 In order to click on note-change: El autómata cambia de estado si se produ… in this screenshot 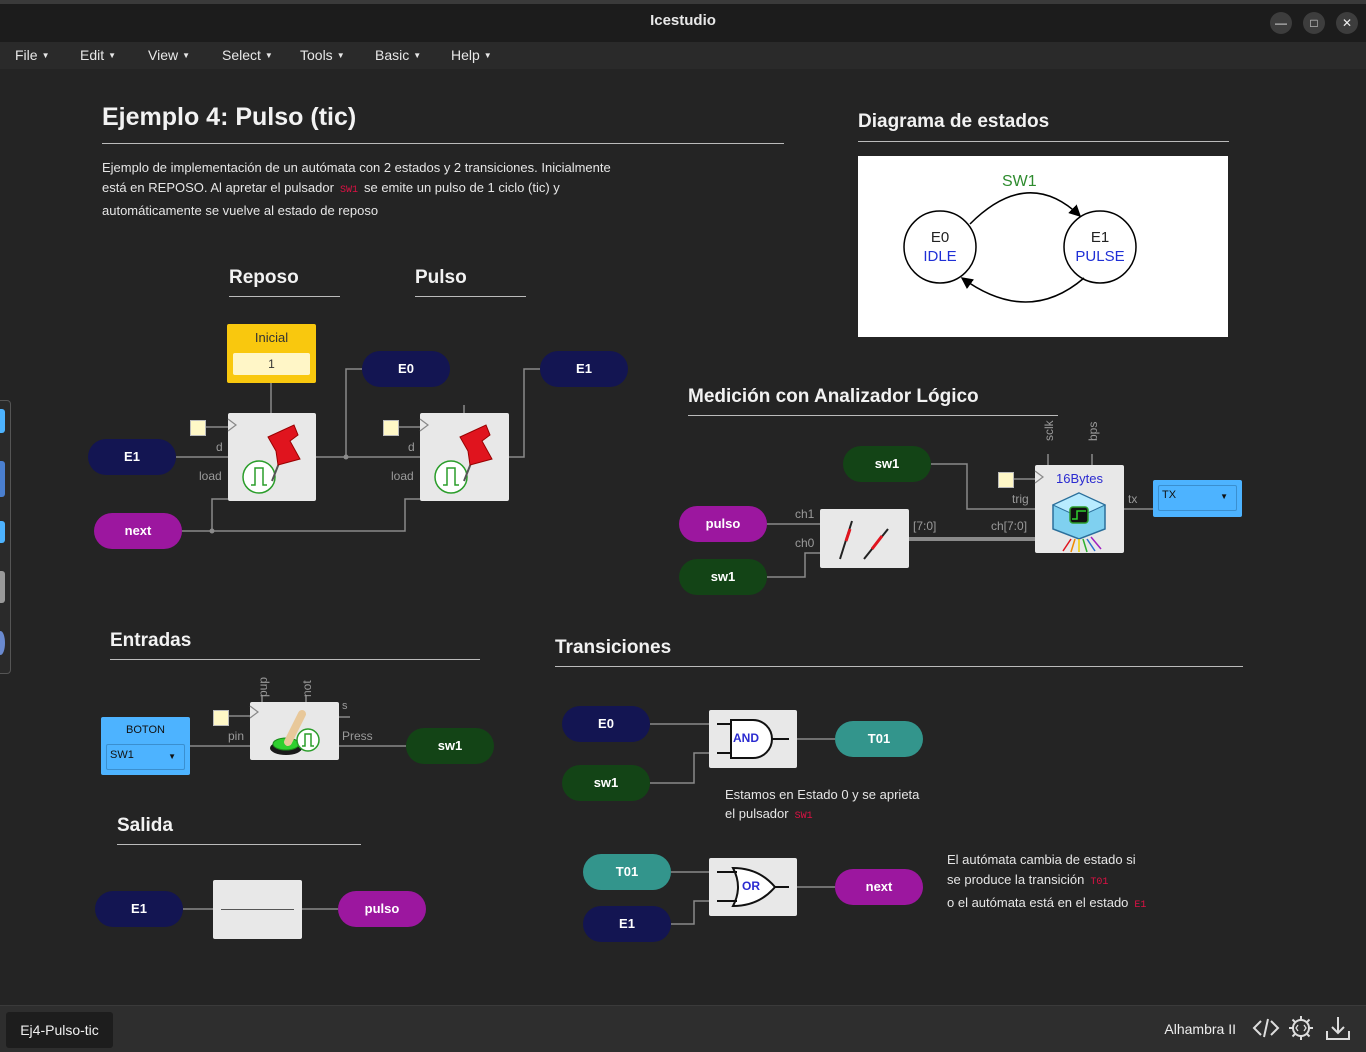, I will do `click(1047, 881)`.